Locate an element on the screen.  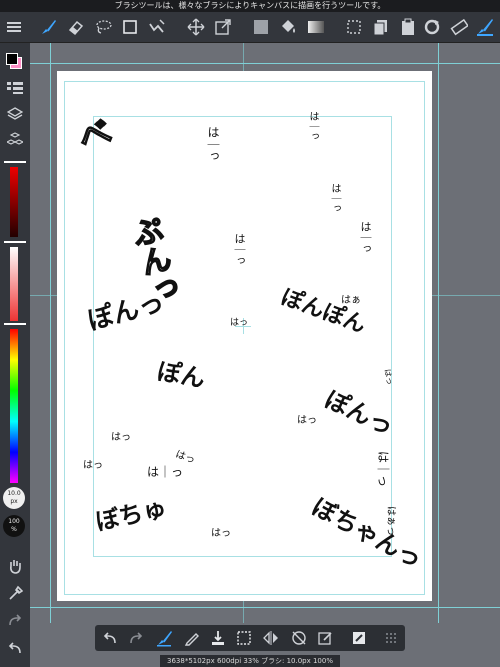
import-icon is located at coordinates (218, 638).